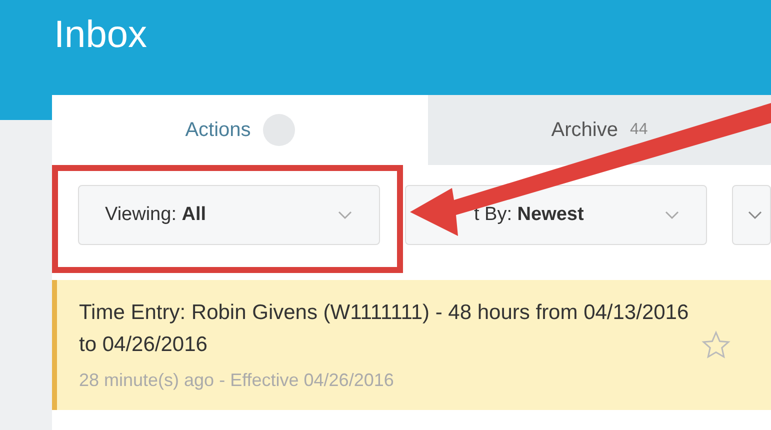 The height and width of the screenshot is (430, 771). I want to click on count-badge, so click(278, 130).